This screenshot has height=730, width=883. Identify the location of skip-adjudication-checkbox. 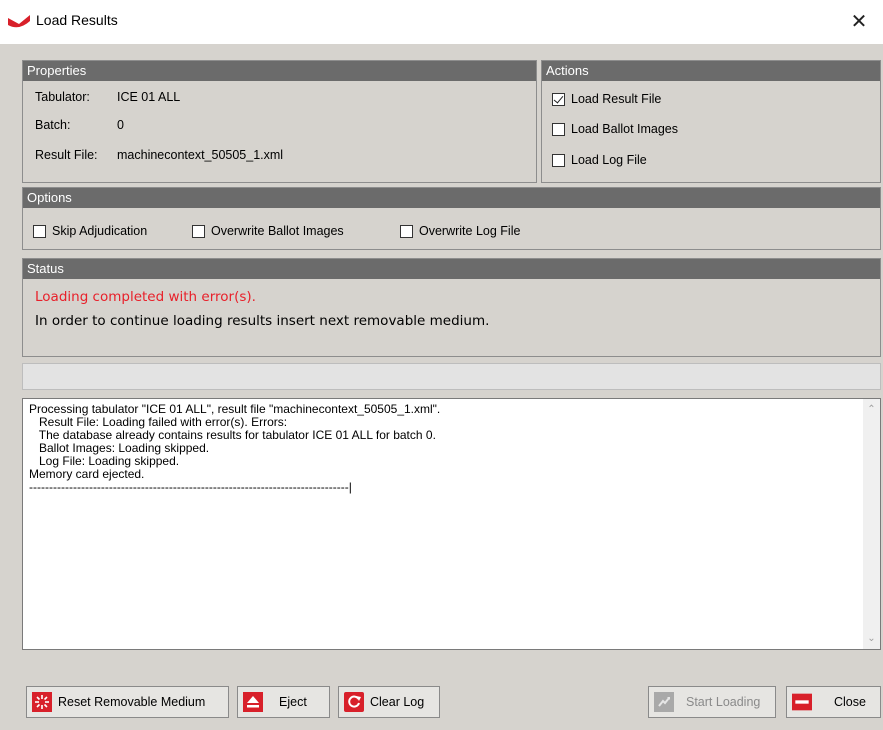
(39, 231).